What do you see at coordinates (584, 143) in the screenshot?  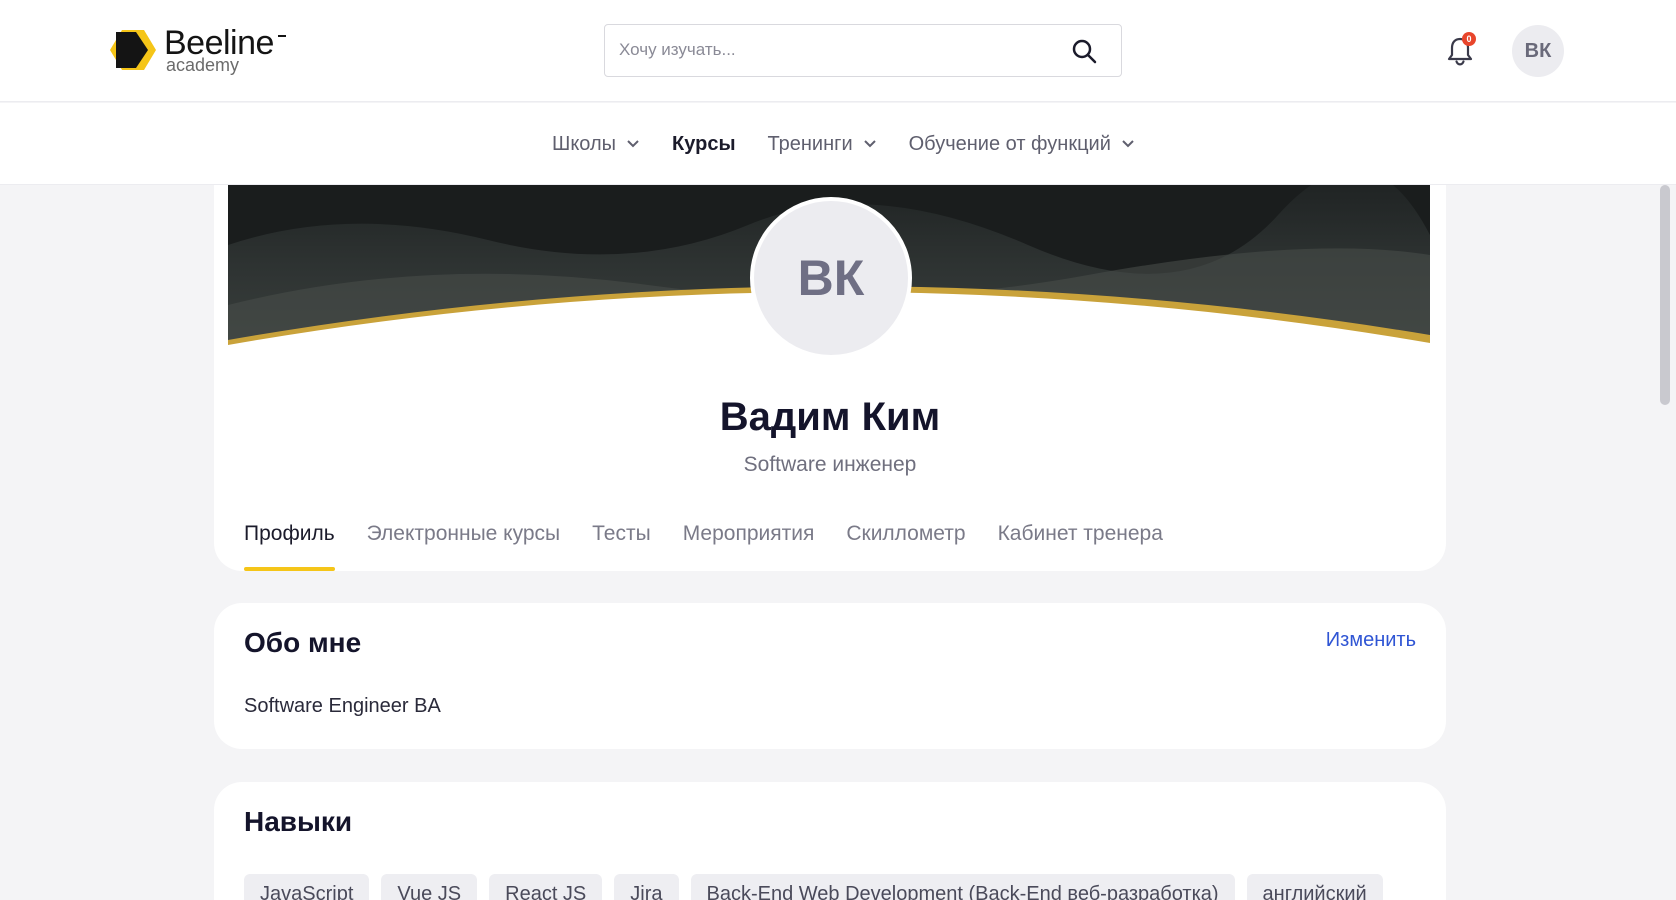 I see `nav-item-label: Школы` at bounding box center [584, 143].